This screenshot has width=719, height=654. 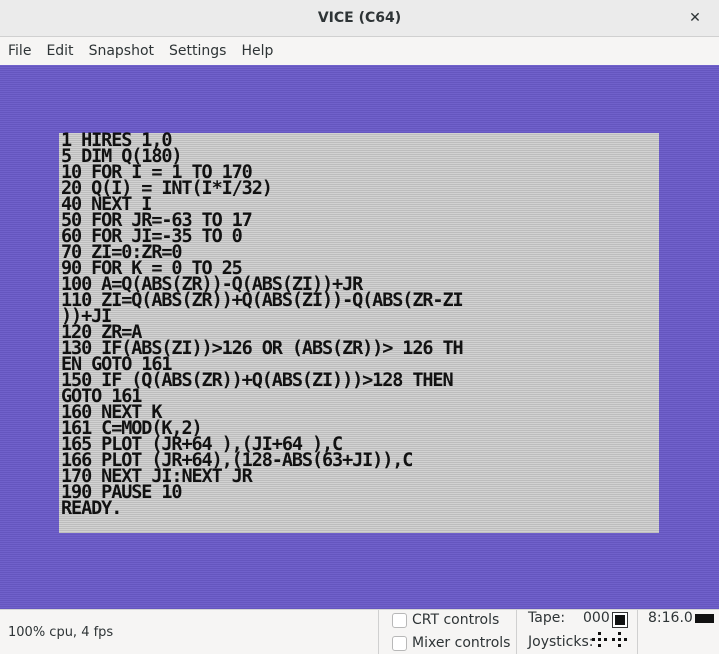 What do you see at coordinates (122, 492) in the screenshot?
I see `basic-line: 190 PAUSE 10` at bounding box center [122, 492].